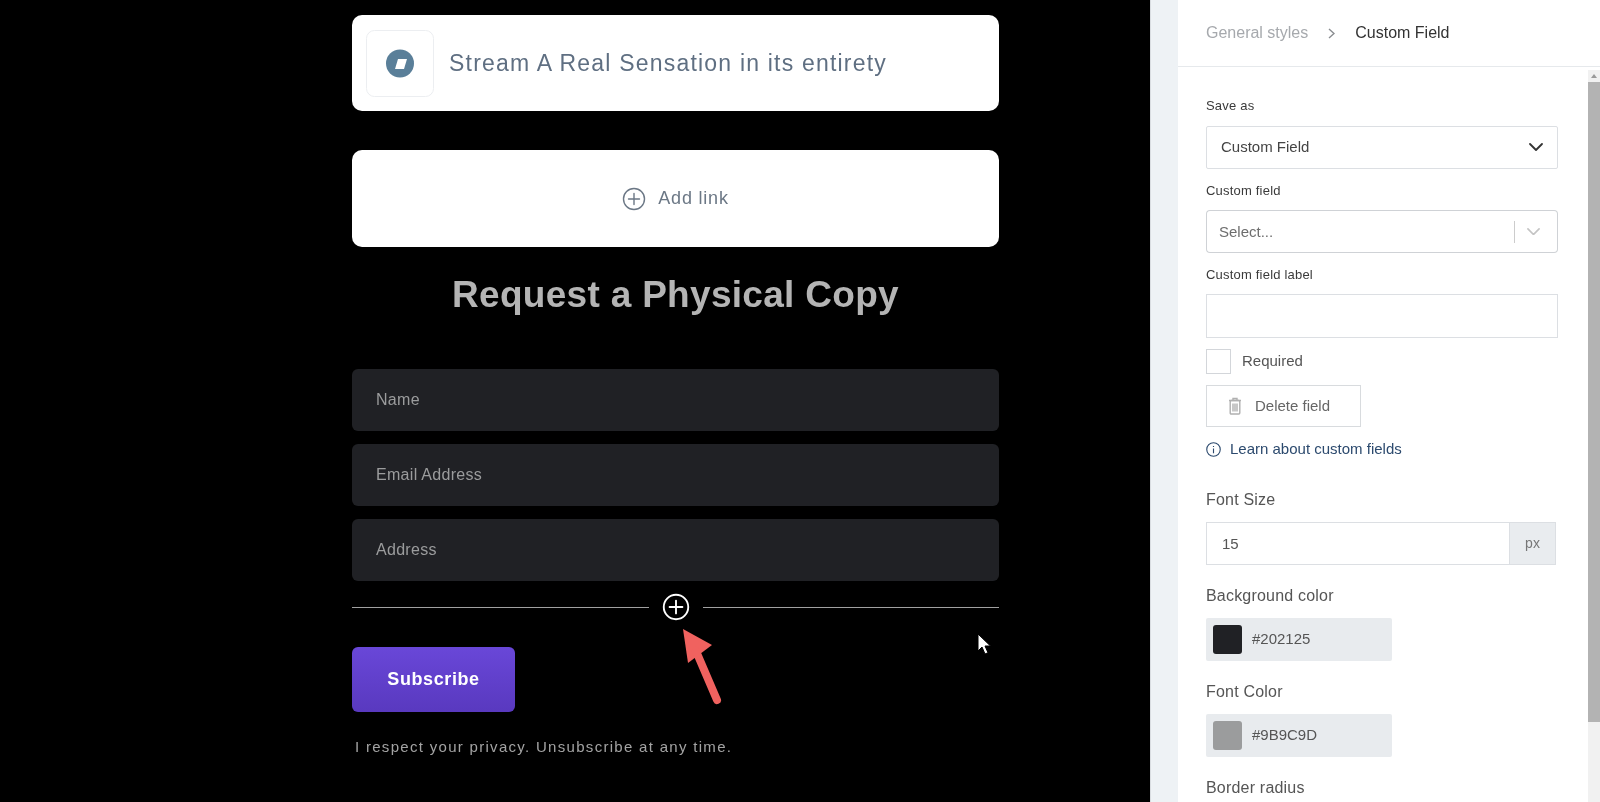 The height and width of the screenshot is (802, 1600). Describe the element at coordinates (1256, 788) in the screenshot. I see `section-label: Border radius` at that location.